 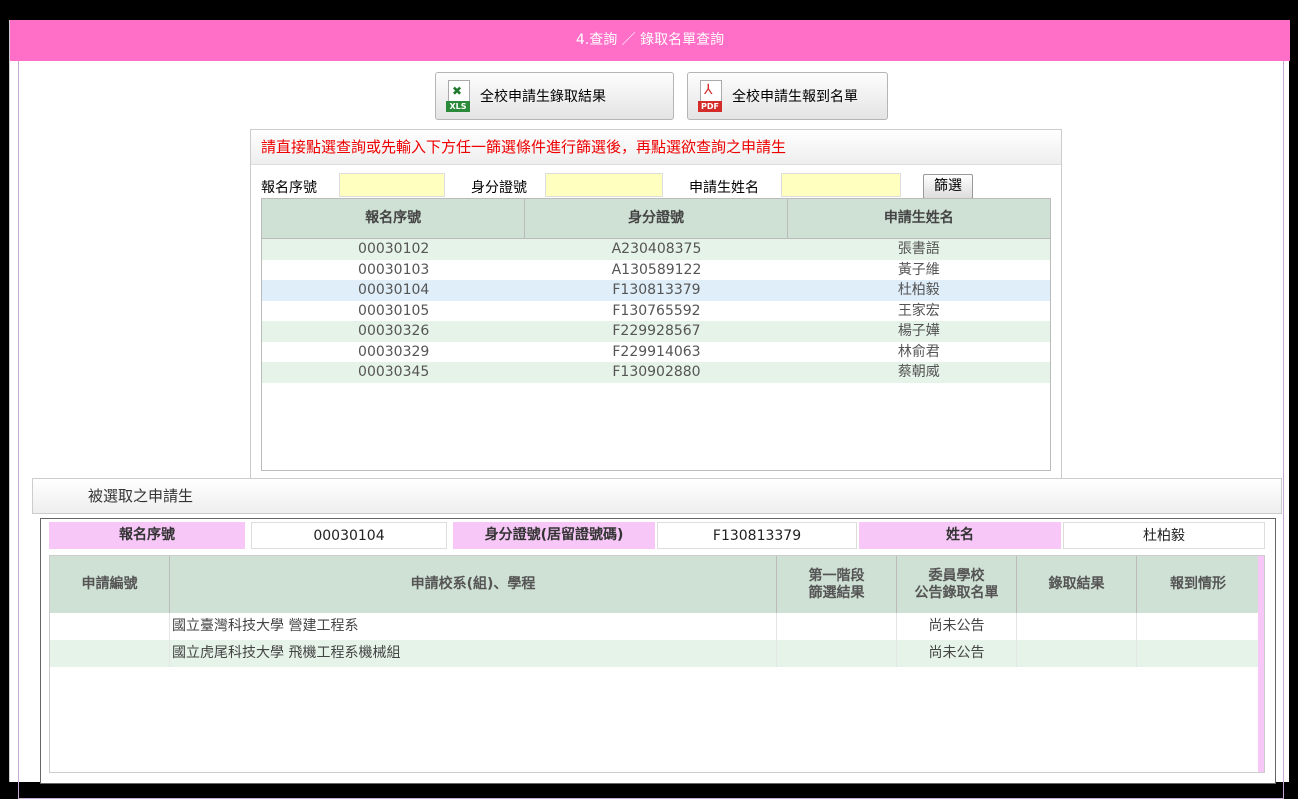 I want to click on col-reg-no: 報名序號, so click(x=394, y=218).